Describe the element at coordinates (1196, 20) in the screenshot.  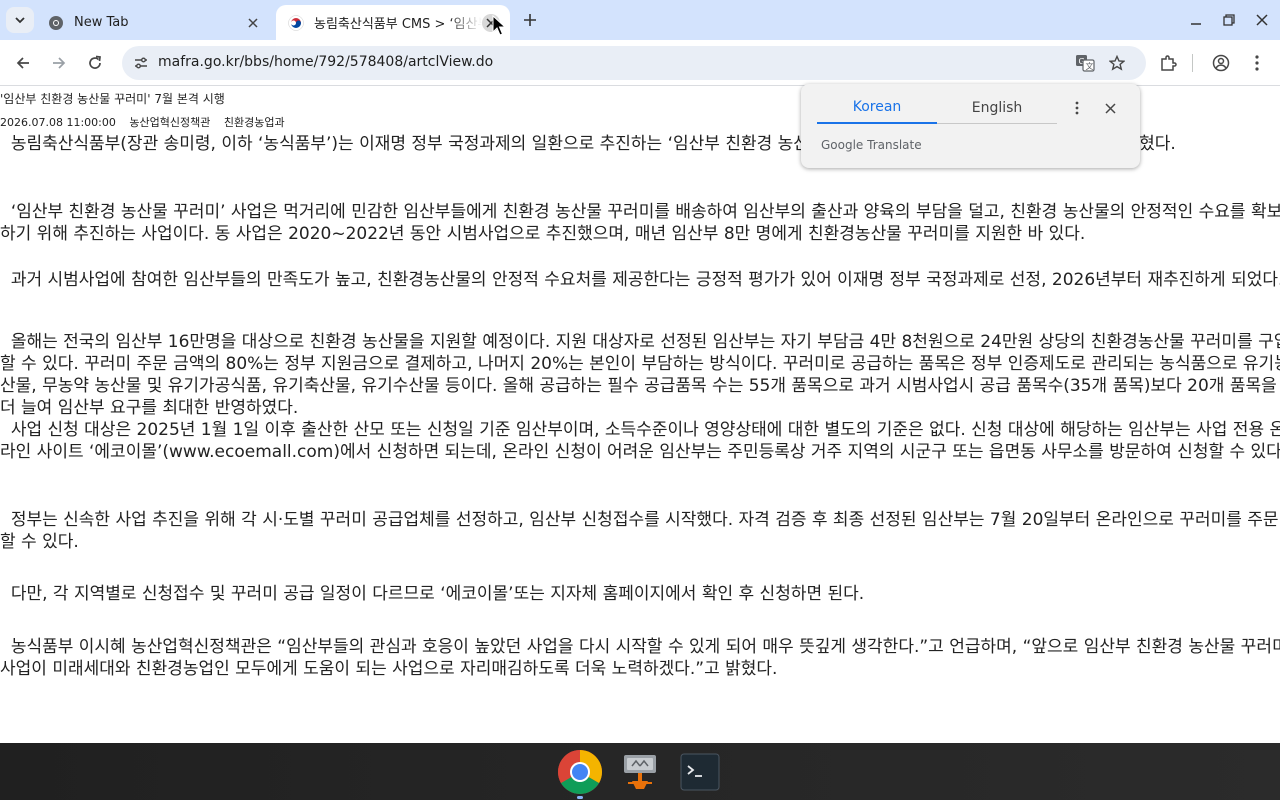
I see `minimize-button` at that location.